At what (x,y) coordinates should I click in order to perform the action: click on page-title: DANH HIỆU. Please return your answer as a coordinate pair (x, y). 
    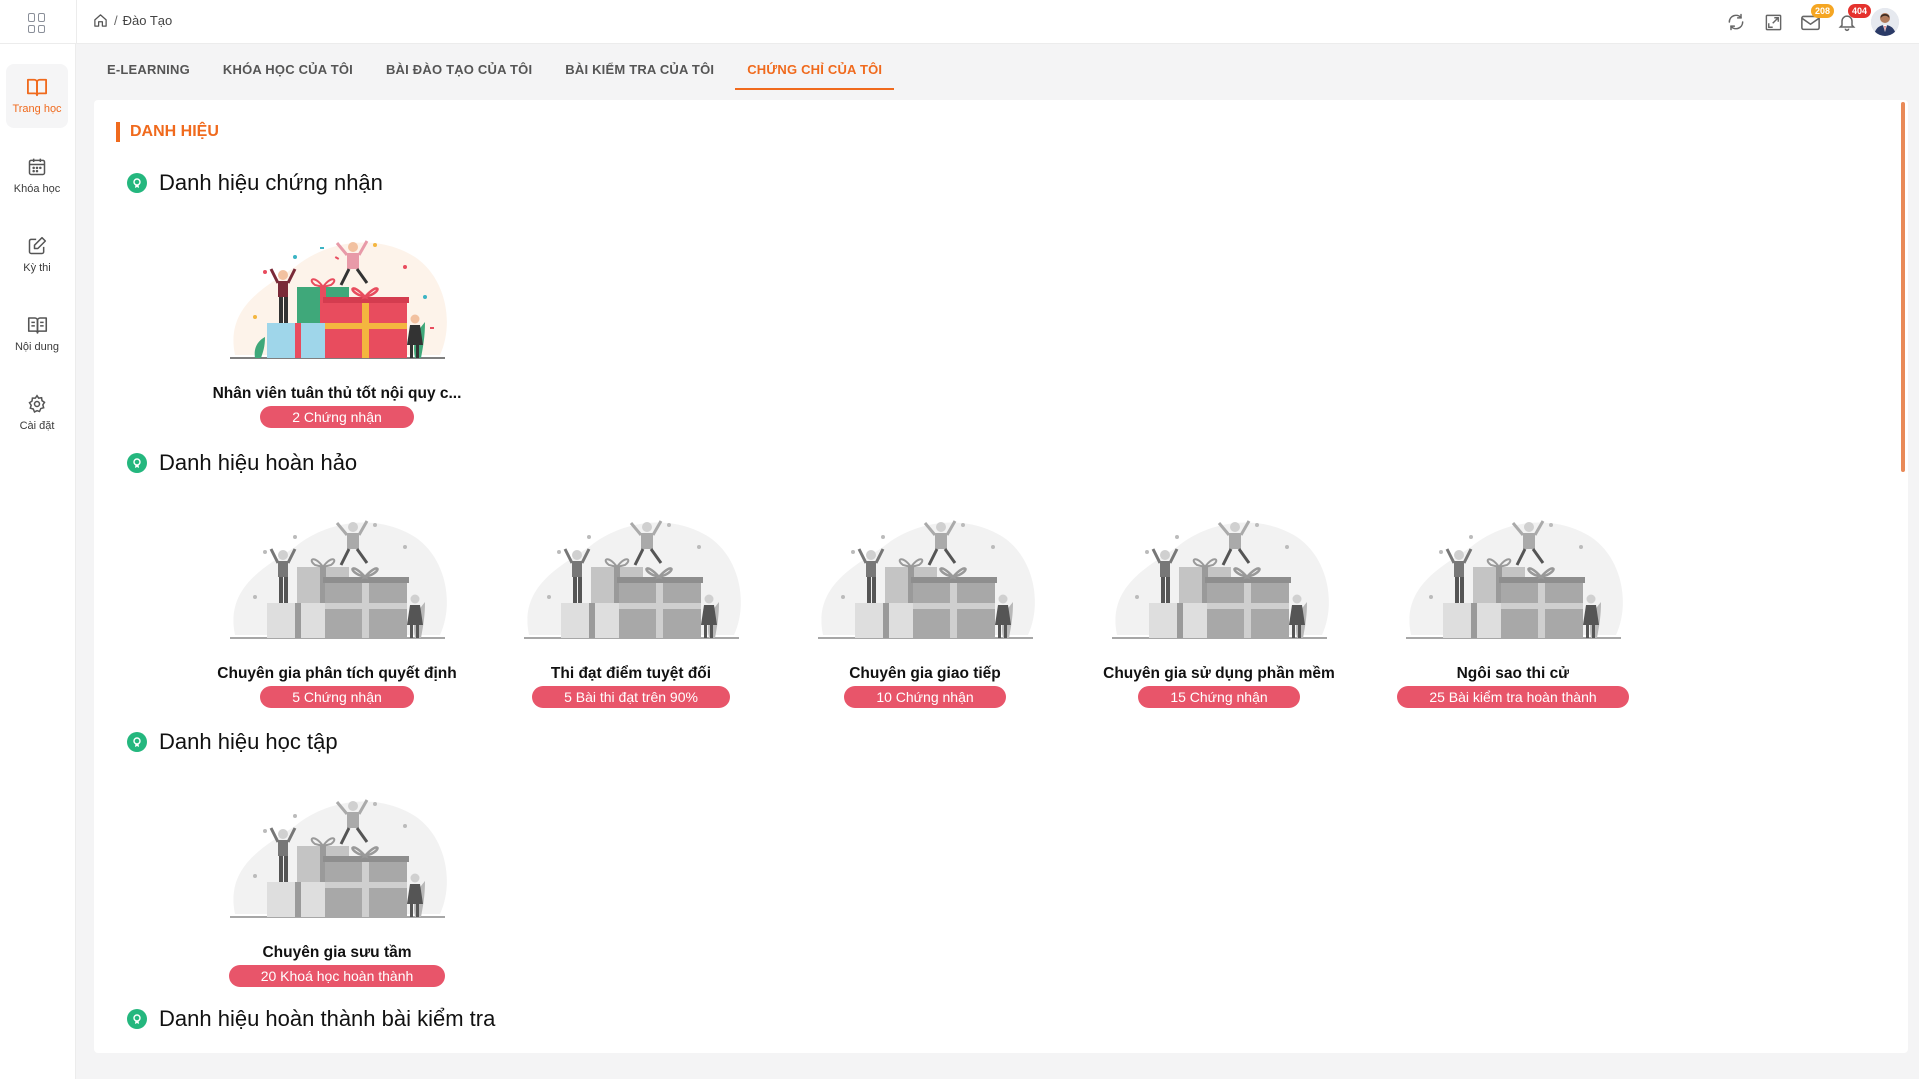
    Looking at the image, I should click on (167, 132).